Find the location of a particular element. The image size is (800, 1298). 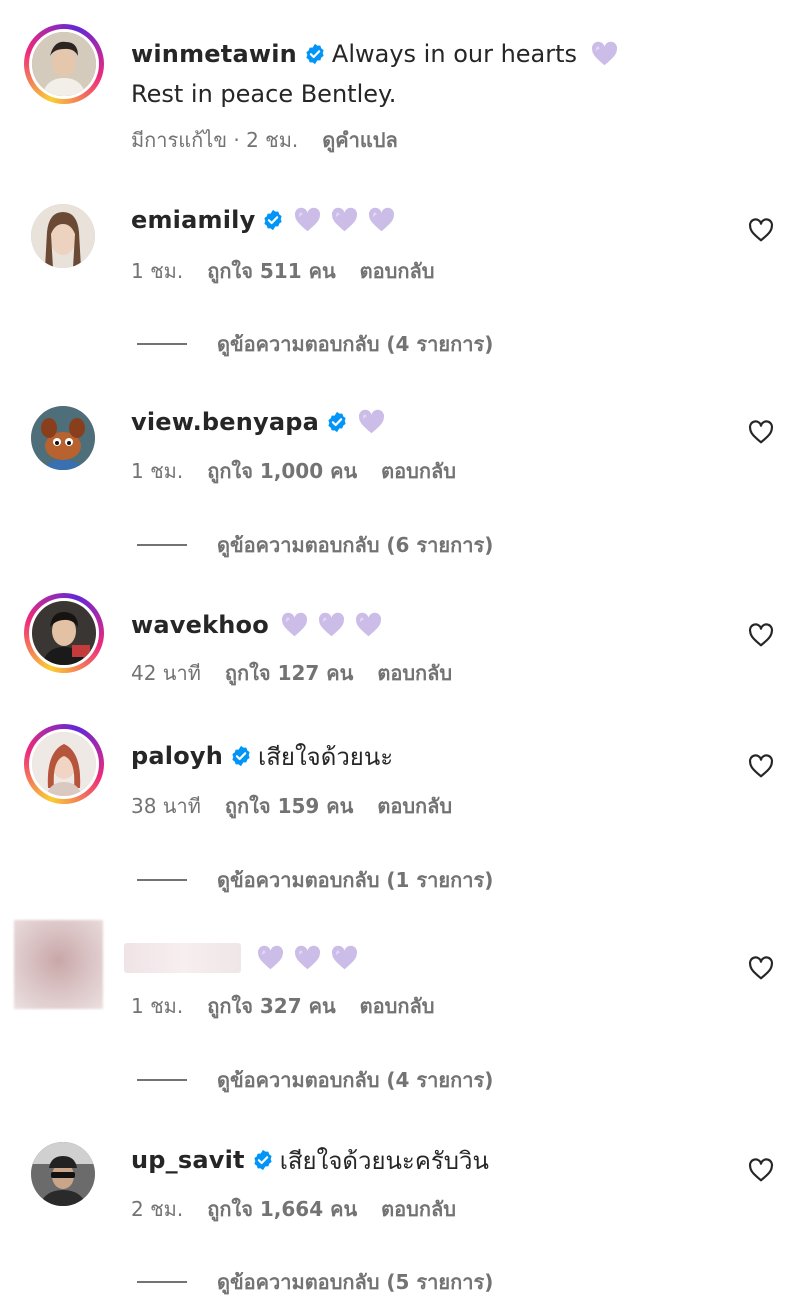

post-username: winmetawin is located at coordinates (214, 54).